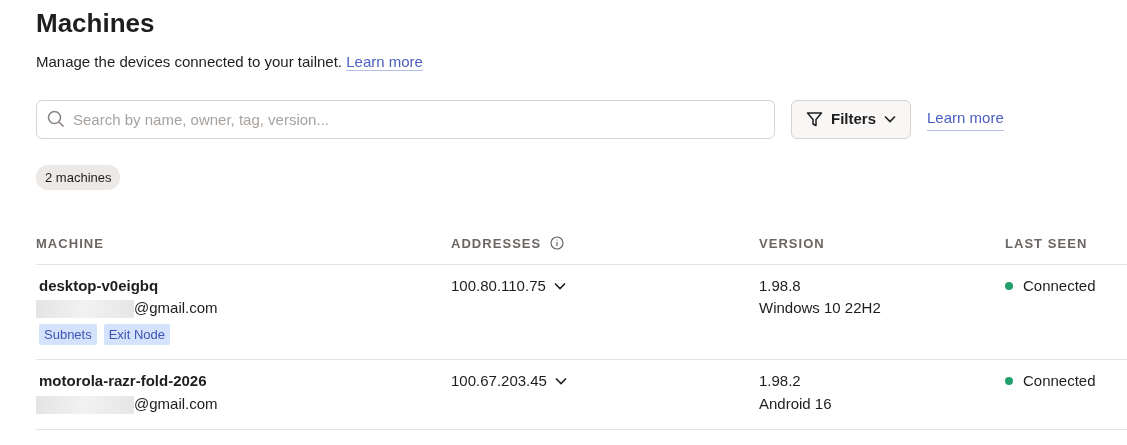 The height and width of the screenshot is (445, 1127). What do you see at coordinates (1046, 244) in the screenshot?
I see `column-header: LAST SEEN` at bounding box center [1046, 244].